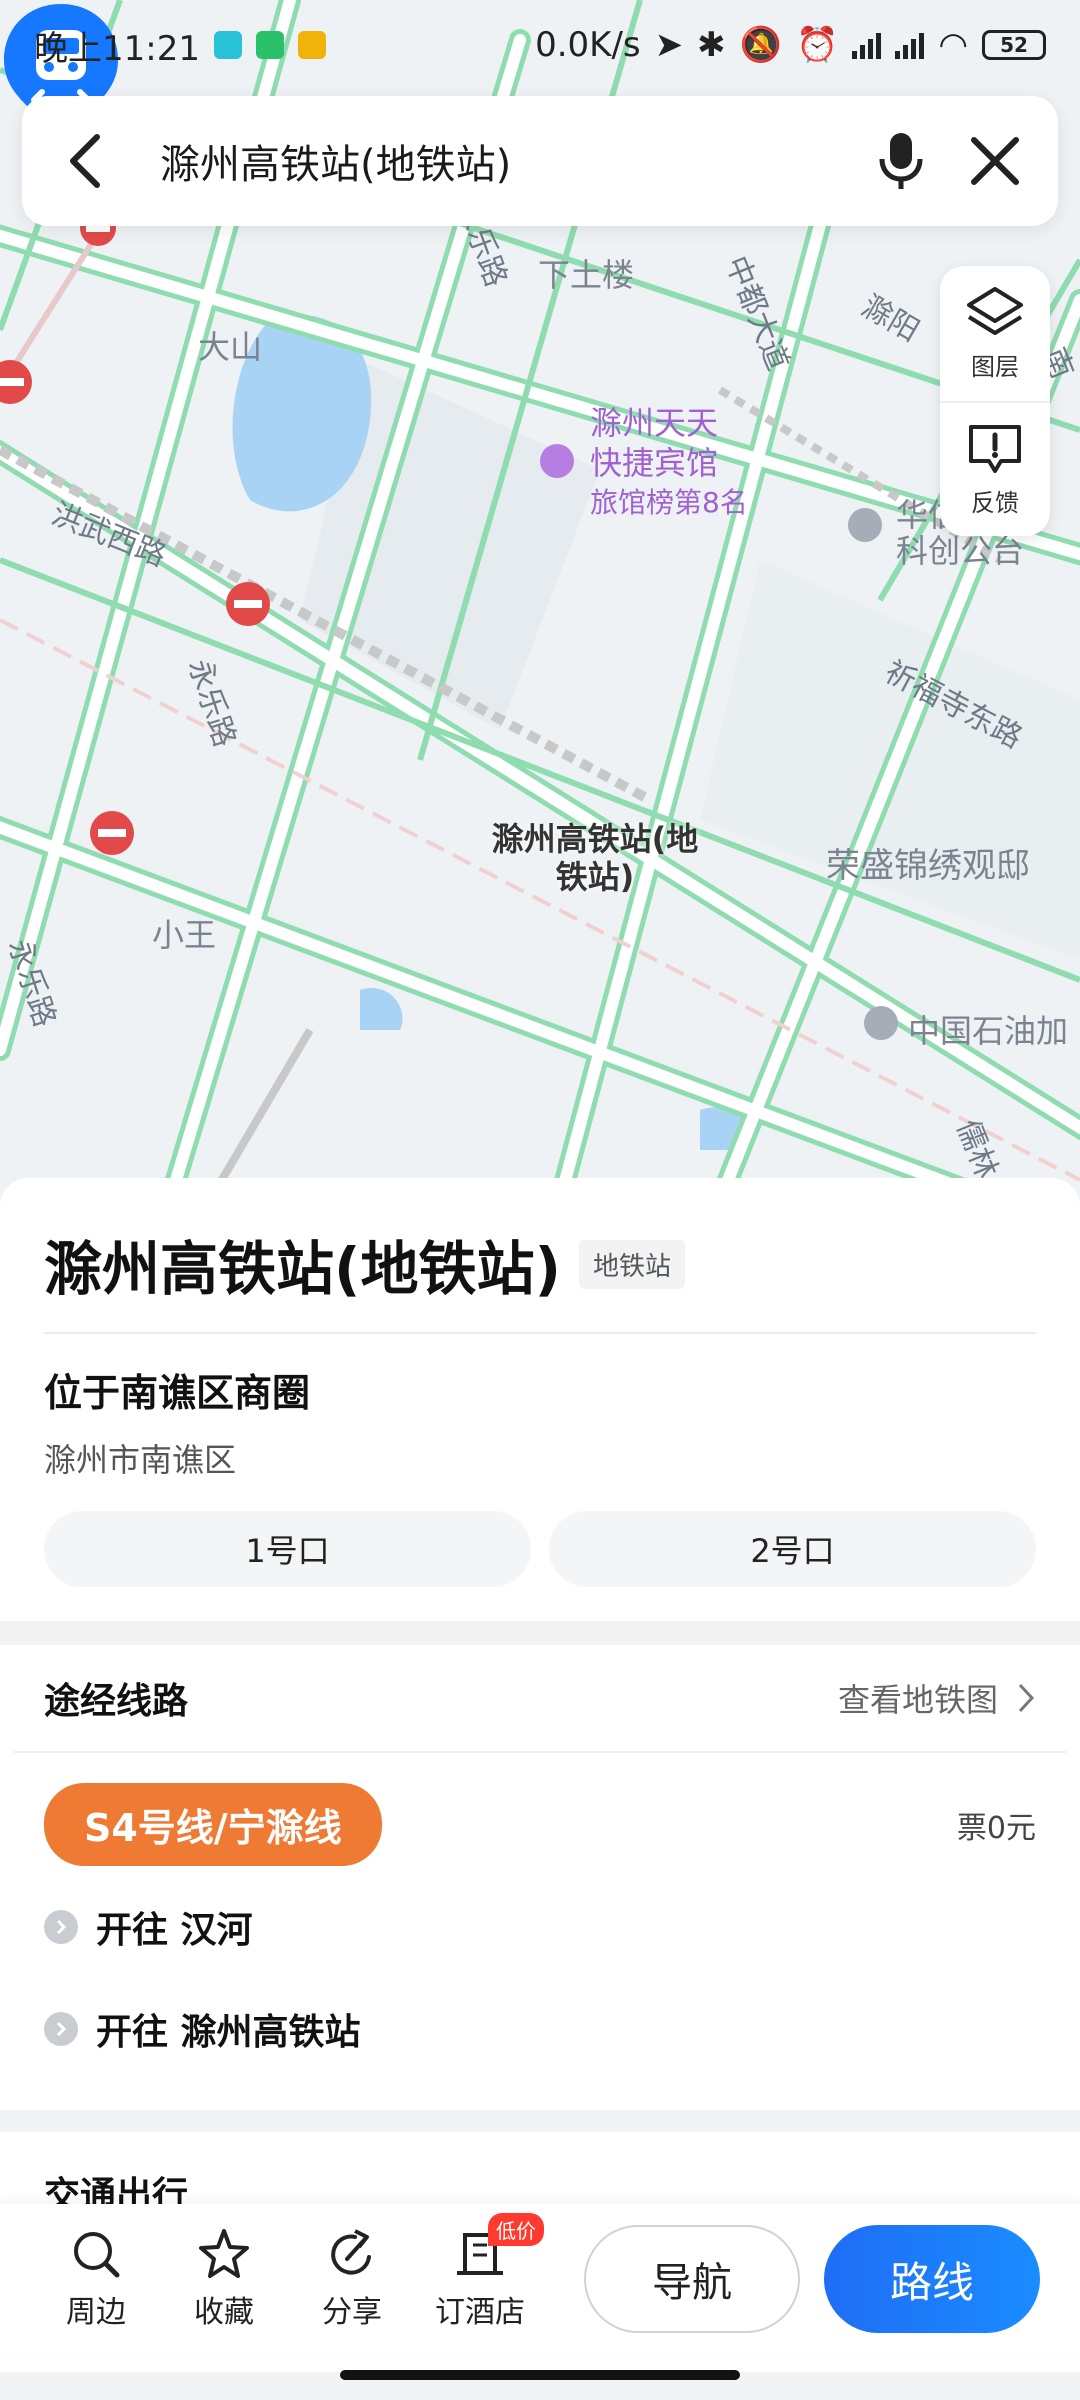  Describe the element at coordinates (557, 461) in the screenshot. I see `hotel-poi-icon` at that location.